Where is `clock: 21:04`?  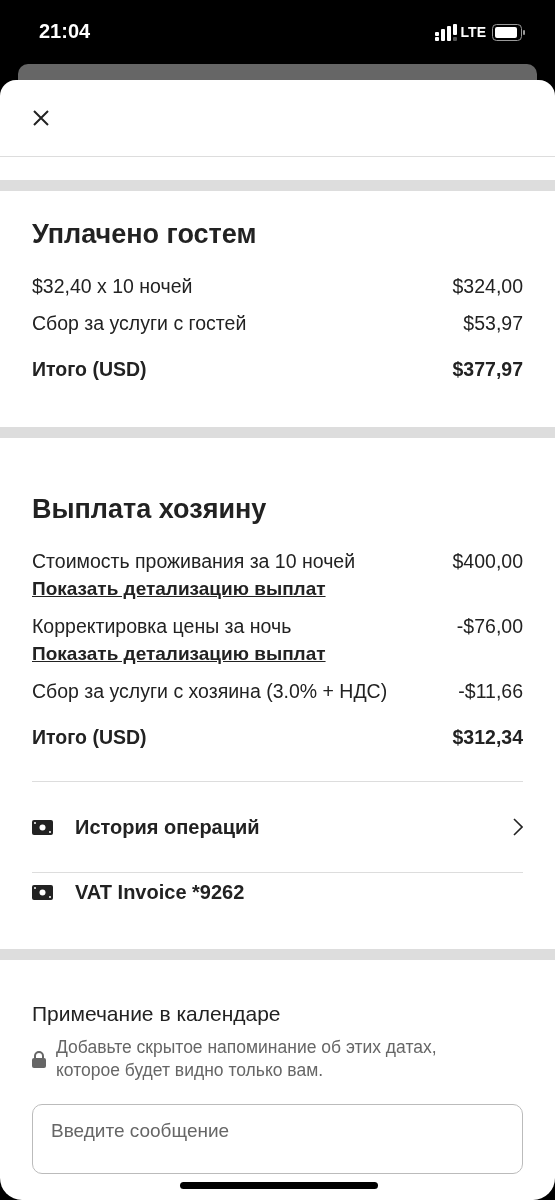
clock: 21:04 is located at coordinates (65, 31).